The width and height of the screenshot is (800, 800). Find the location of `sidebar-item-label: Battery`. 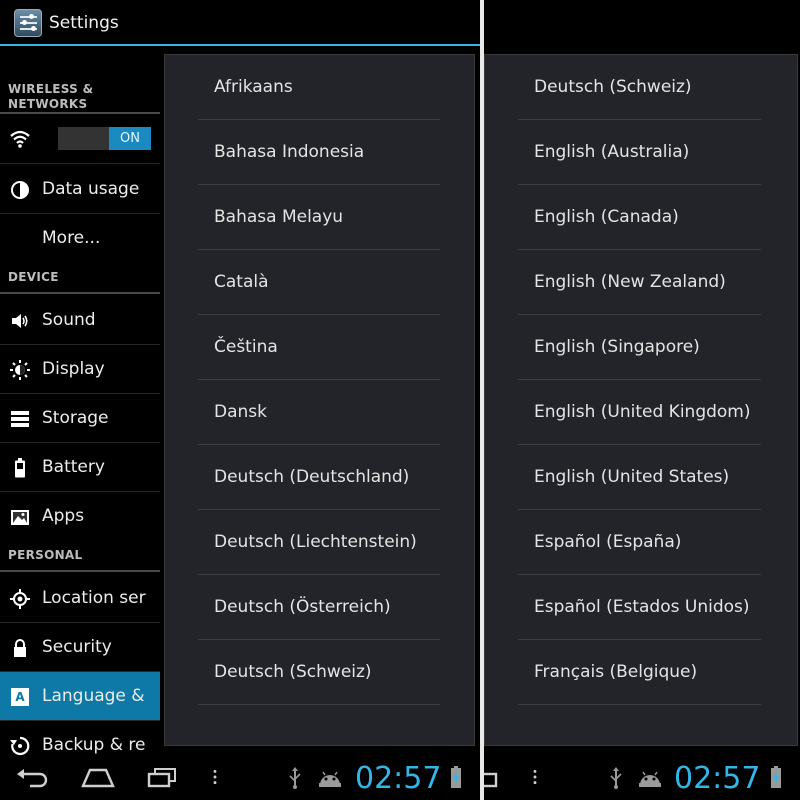

sidebar-item-label: Battery is located at coordinates (73, 467).